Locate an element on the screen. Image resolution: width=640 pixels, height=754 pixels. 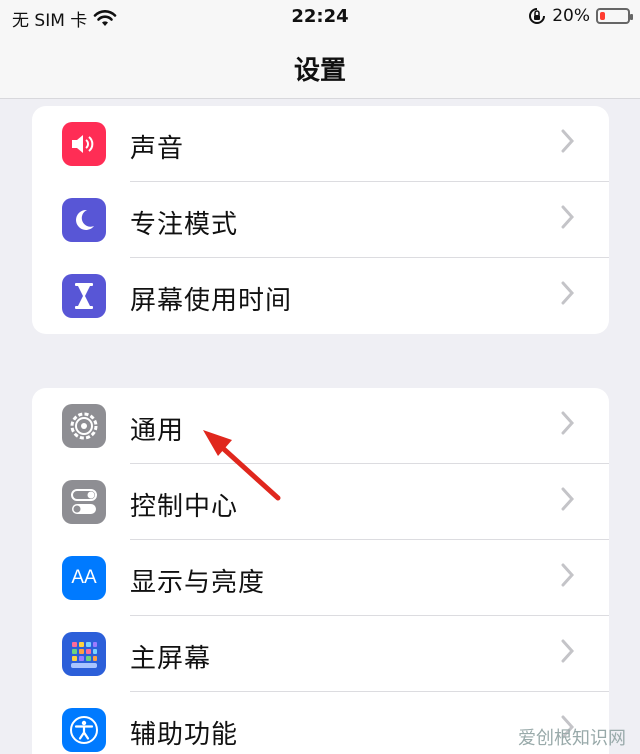
page-title: 设置 is located at coordinates (319, 71).